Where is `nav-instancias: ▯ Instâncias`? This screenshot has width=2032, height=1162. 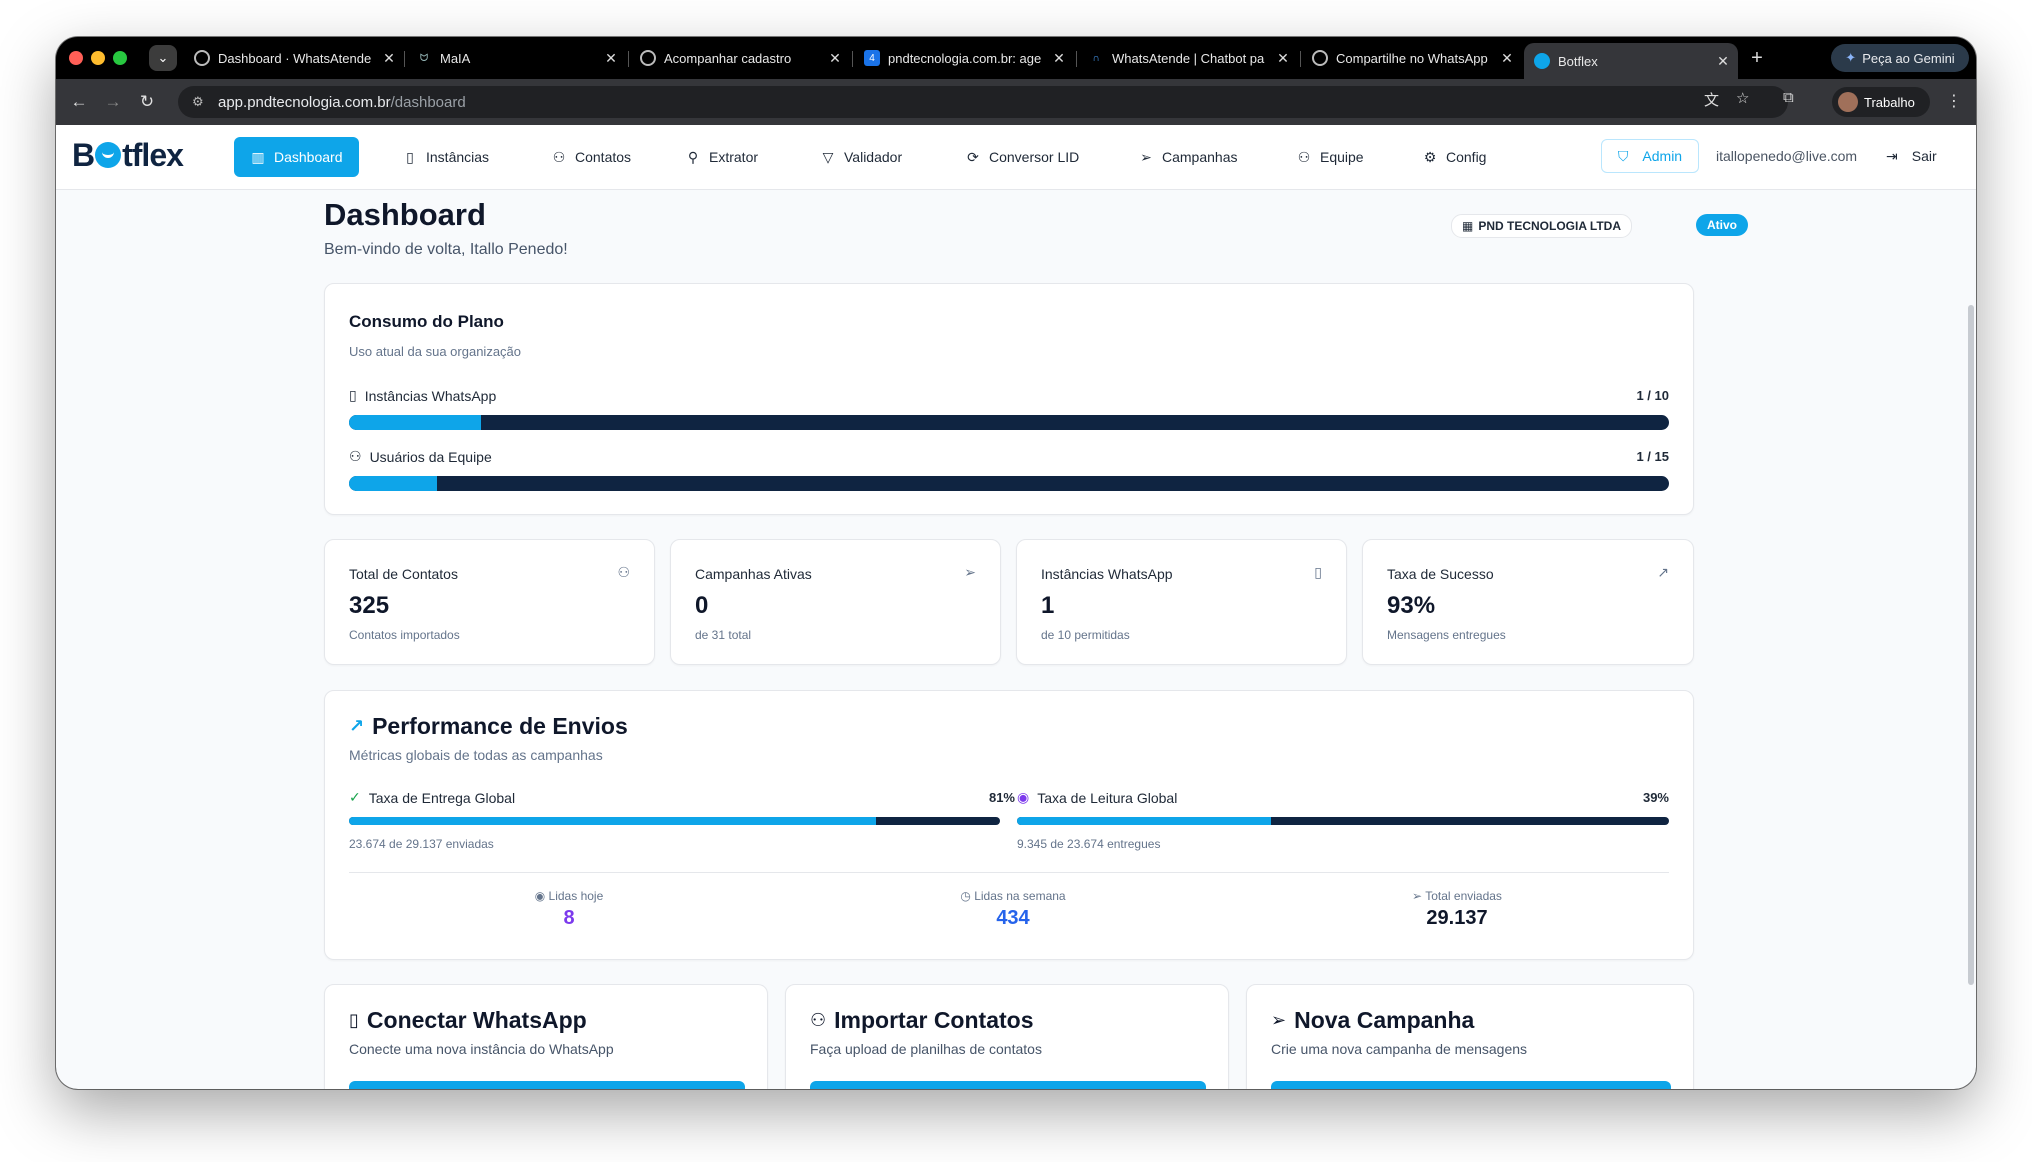
nav-instancias: ▯ Instâncias is located at coordinates (445, 157).